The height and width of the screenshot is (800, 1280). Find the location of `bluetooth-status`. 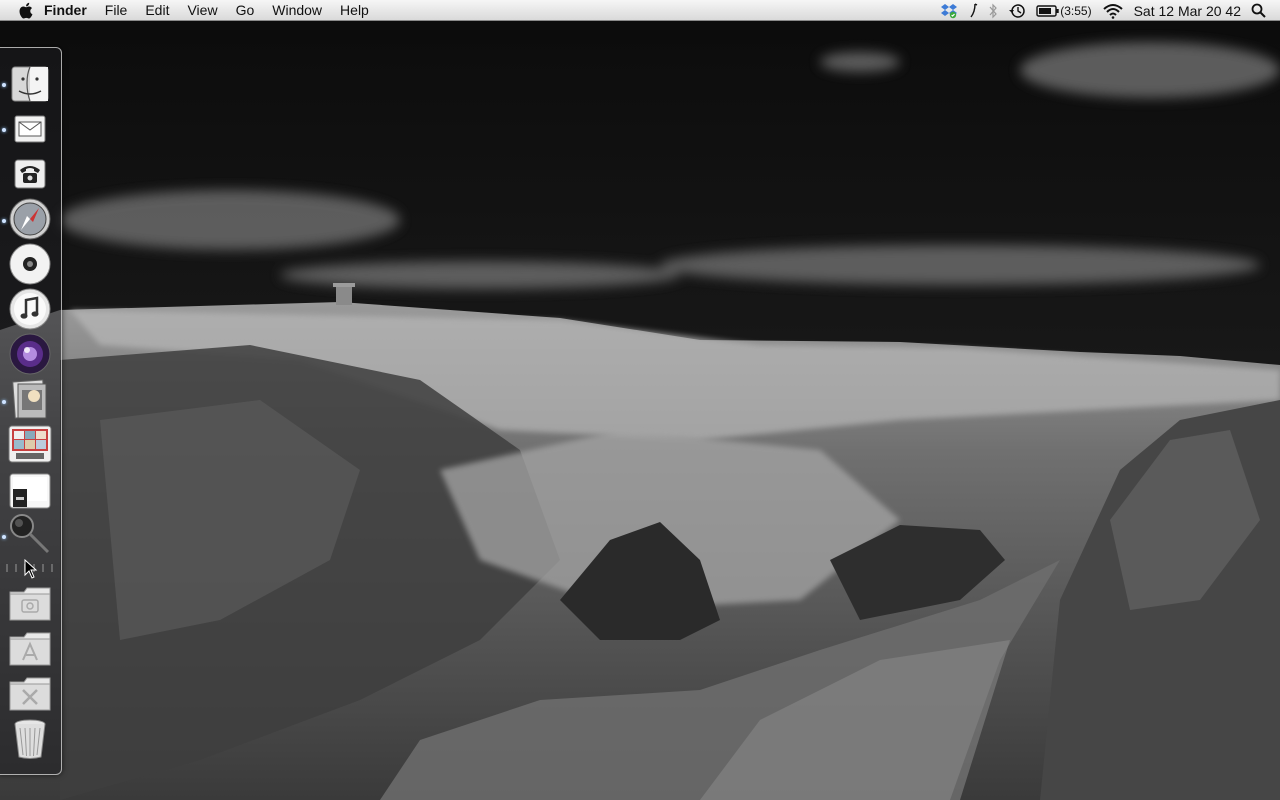

bluetooth-status is located at coordinates (993, 10).